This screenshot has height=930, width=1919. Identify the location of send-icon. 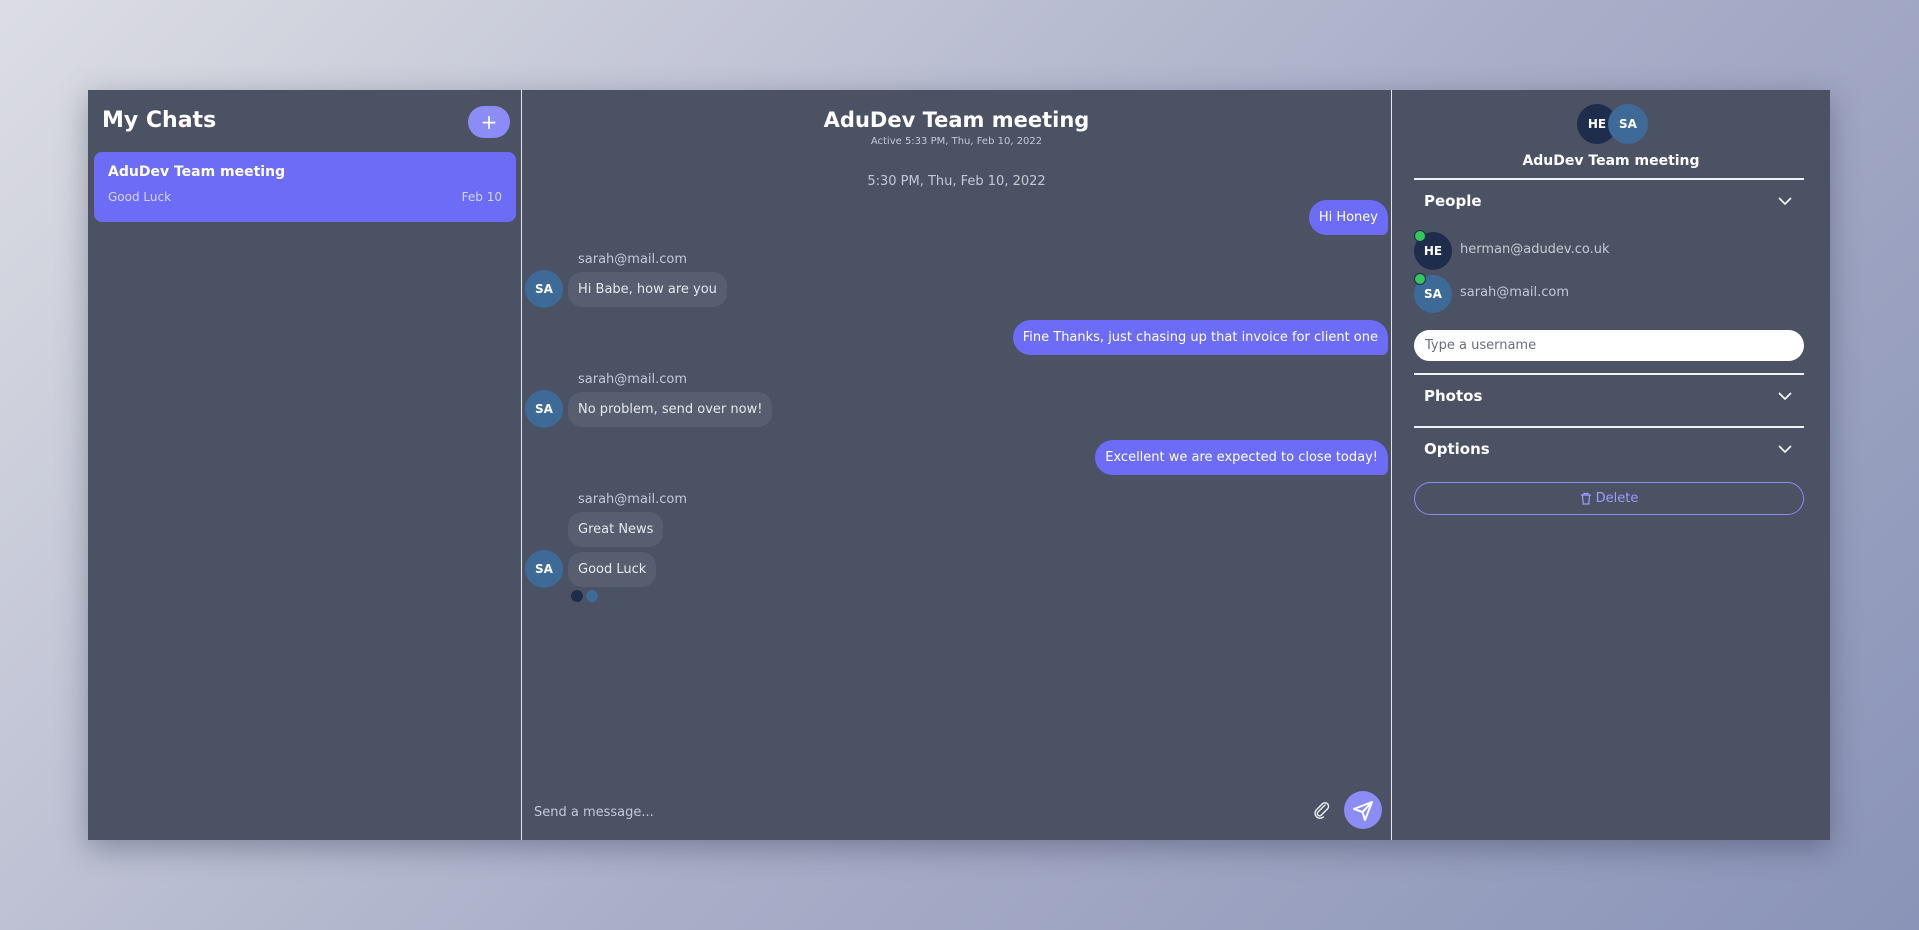
(1363, 811).